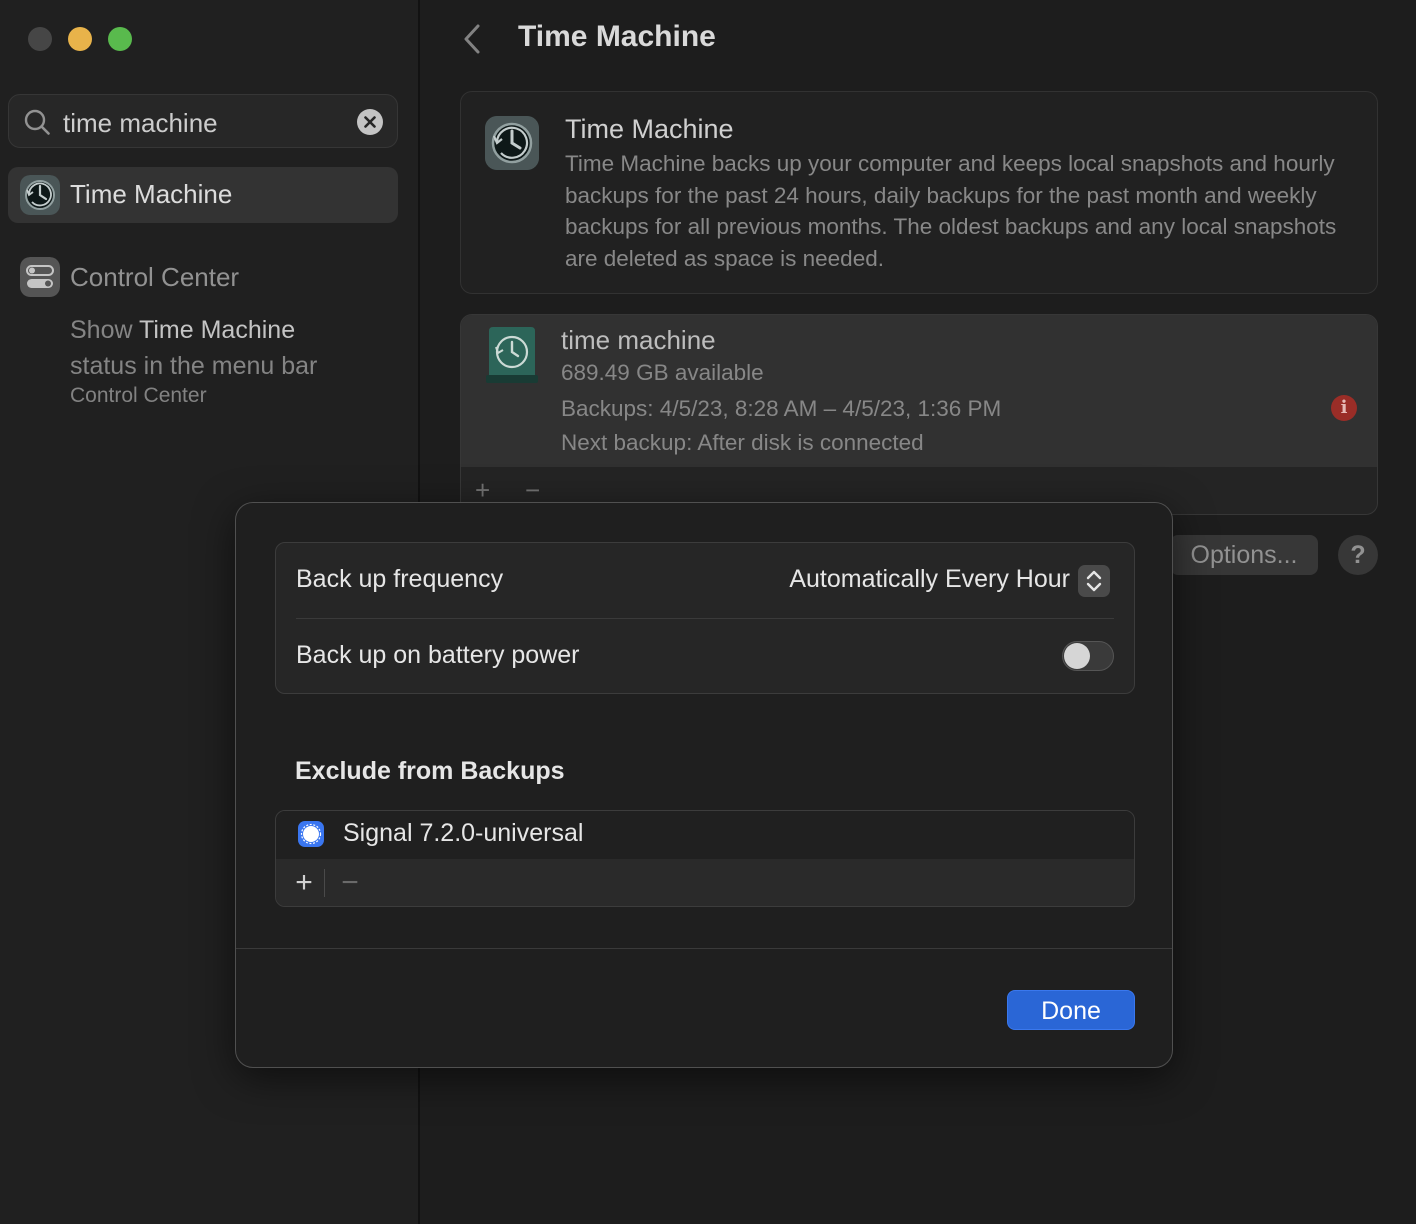 The width and height of the screenshot is (1416, 1224). What do you see at coordinates (1071, 1010) in the screenshot?
I see `done-button: Done` at bounding box center [1071, 1010].